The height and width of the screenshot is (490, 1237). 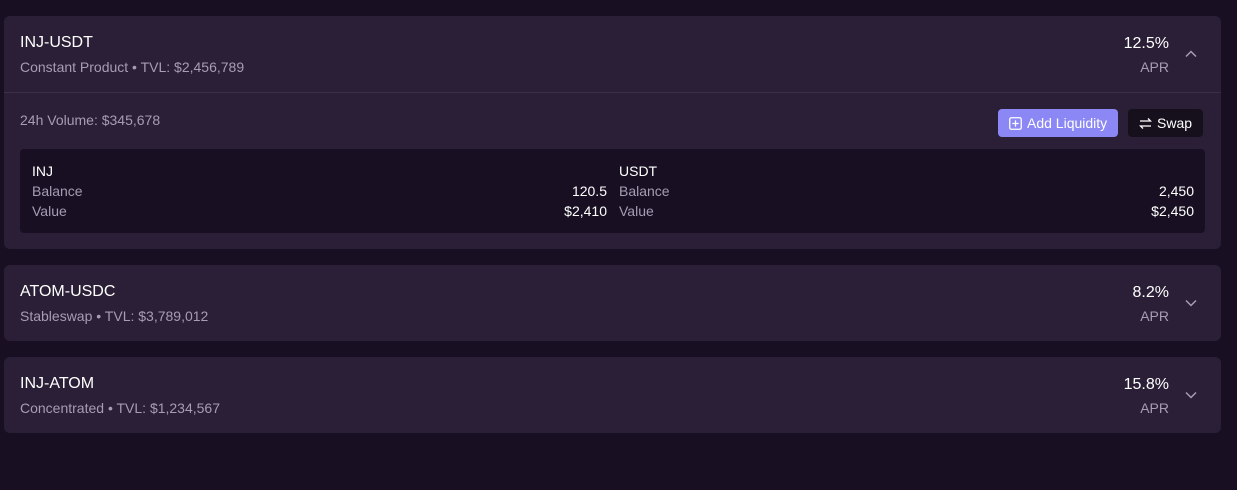 What do you see at coordinates (585, 211) in the screenshot?
I see `value-amount: $2,410` at bounding box center [585, 211].